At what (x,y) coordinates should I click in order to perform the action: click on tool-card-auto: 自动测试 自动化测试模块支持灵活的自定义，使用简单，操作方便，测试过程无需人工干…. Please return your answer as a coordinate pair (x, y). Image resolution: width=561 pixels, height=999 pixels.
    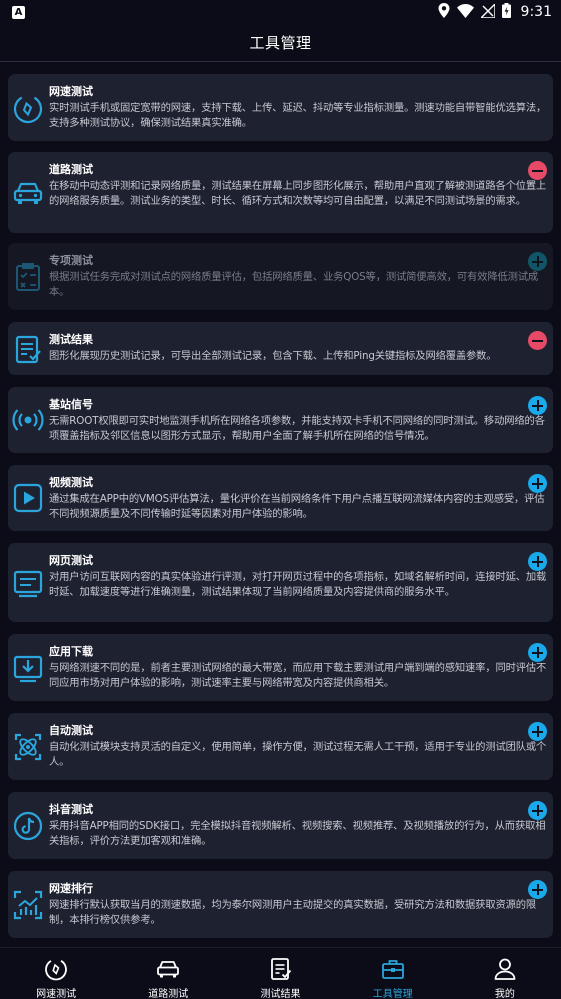
    Looking at the image, I should click on (280, 746).